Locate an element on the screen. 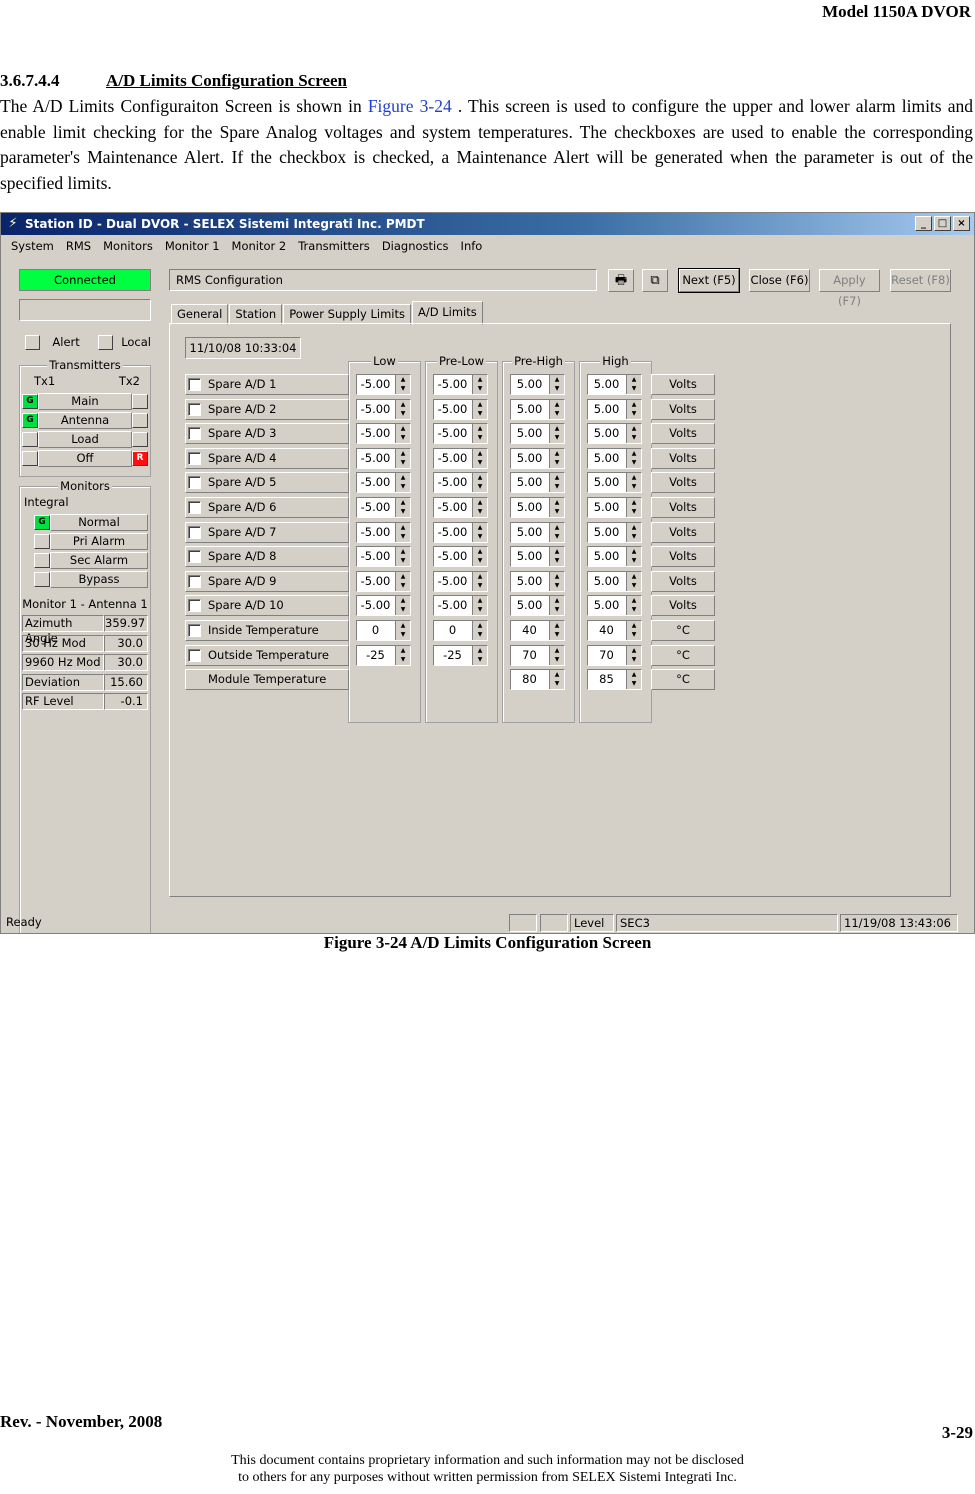 This screenshot has height=1494, width=975. high-limit-spinner: 70 ▲ ▼ is located at coordinates (614, 655).